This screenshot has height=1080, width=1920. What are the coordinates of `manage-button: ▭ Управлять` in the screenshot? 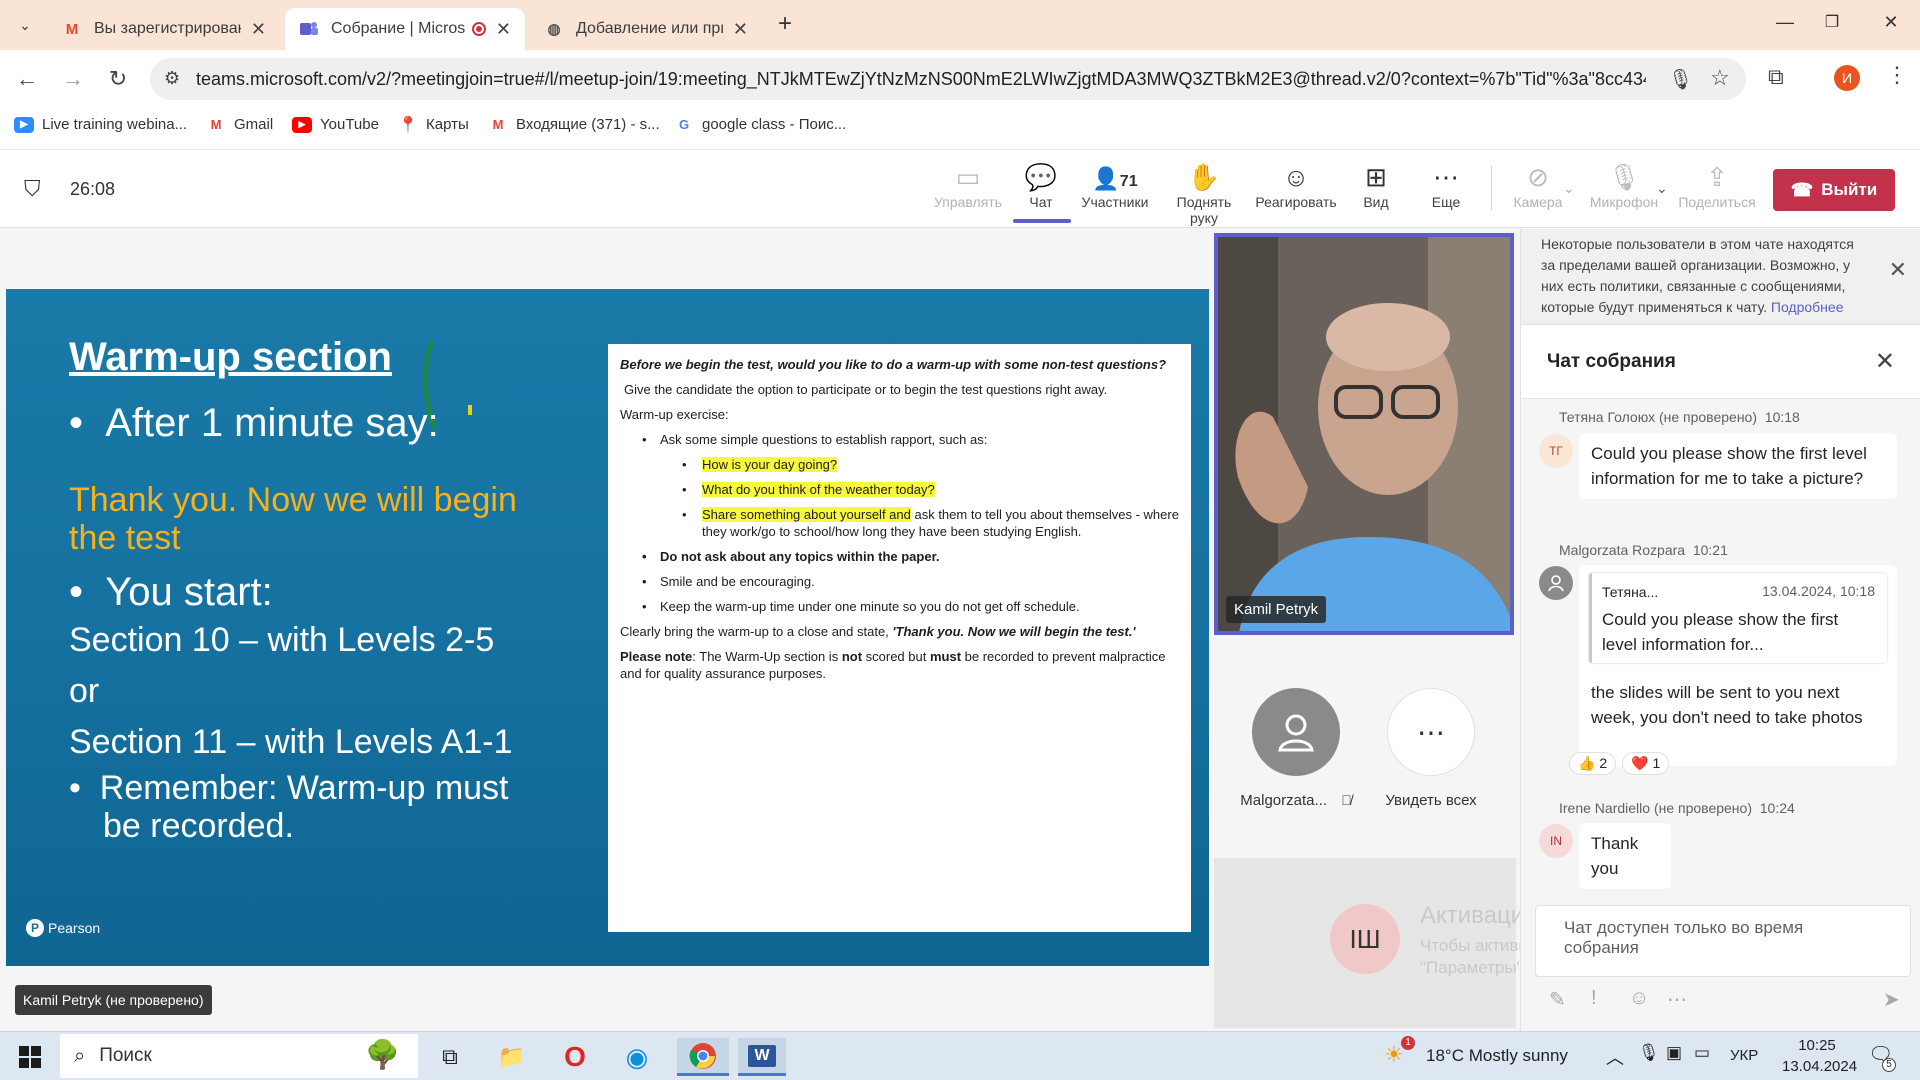 It's located at (968, 185).